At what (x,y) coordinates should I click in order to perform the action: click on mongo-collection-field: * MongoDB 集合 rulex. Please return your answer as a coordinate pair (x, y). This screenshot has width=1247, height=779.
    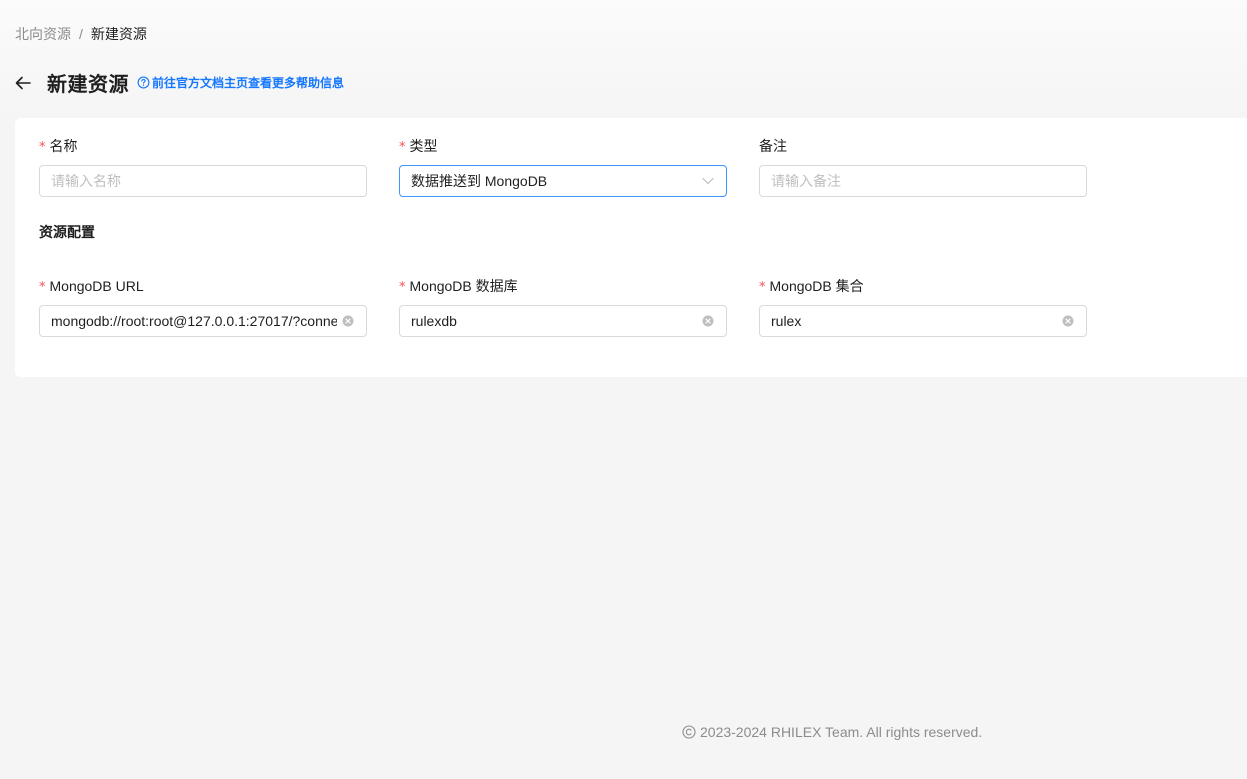
    Looking at the image, I should click on (923, 306).